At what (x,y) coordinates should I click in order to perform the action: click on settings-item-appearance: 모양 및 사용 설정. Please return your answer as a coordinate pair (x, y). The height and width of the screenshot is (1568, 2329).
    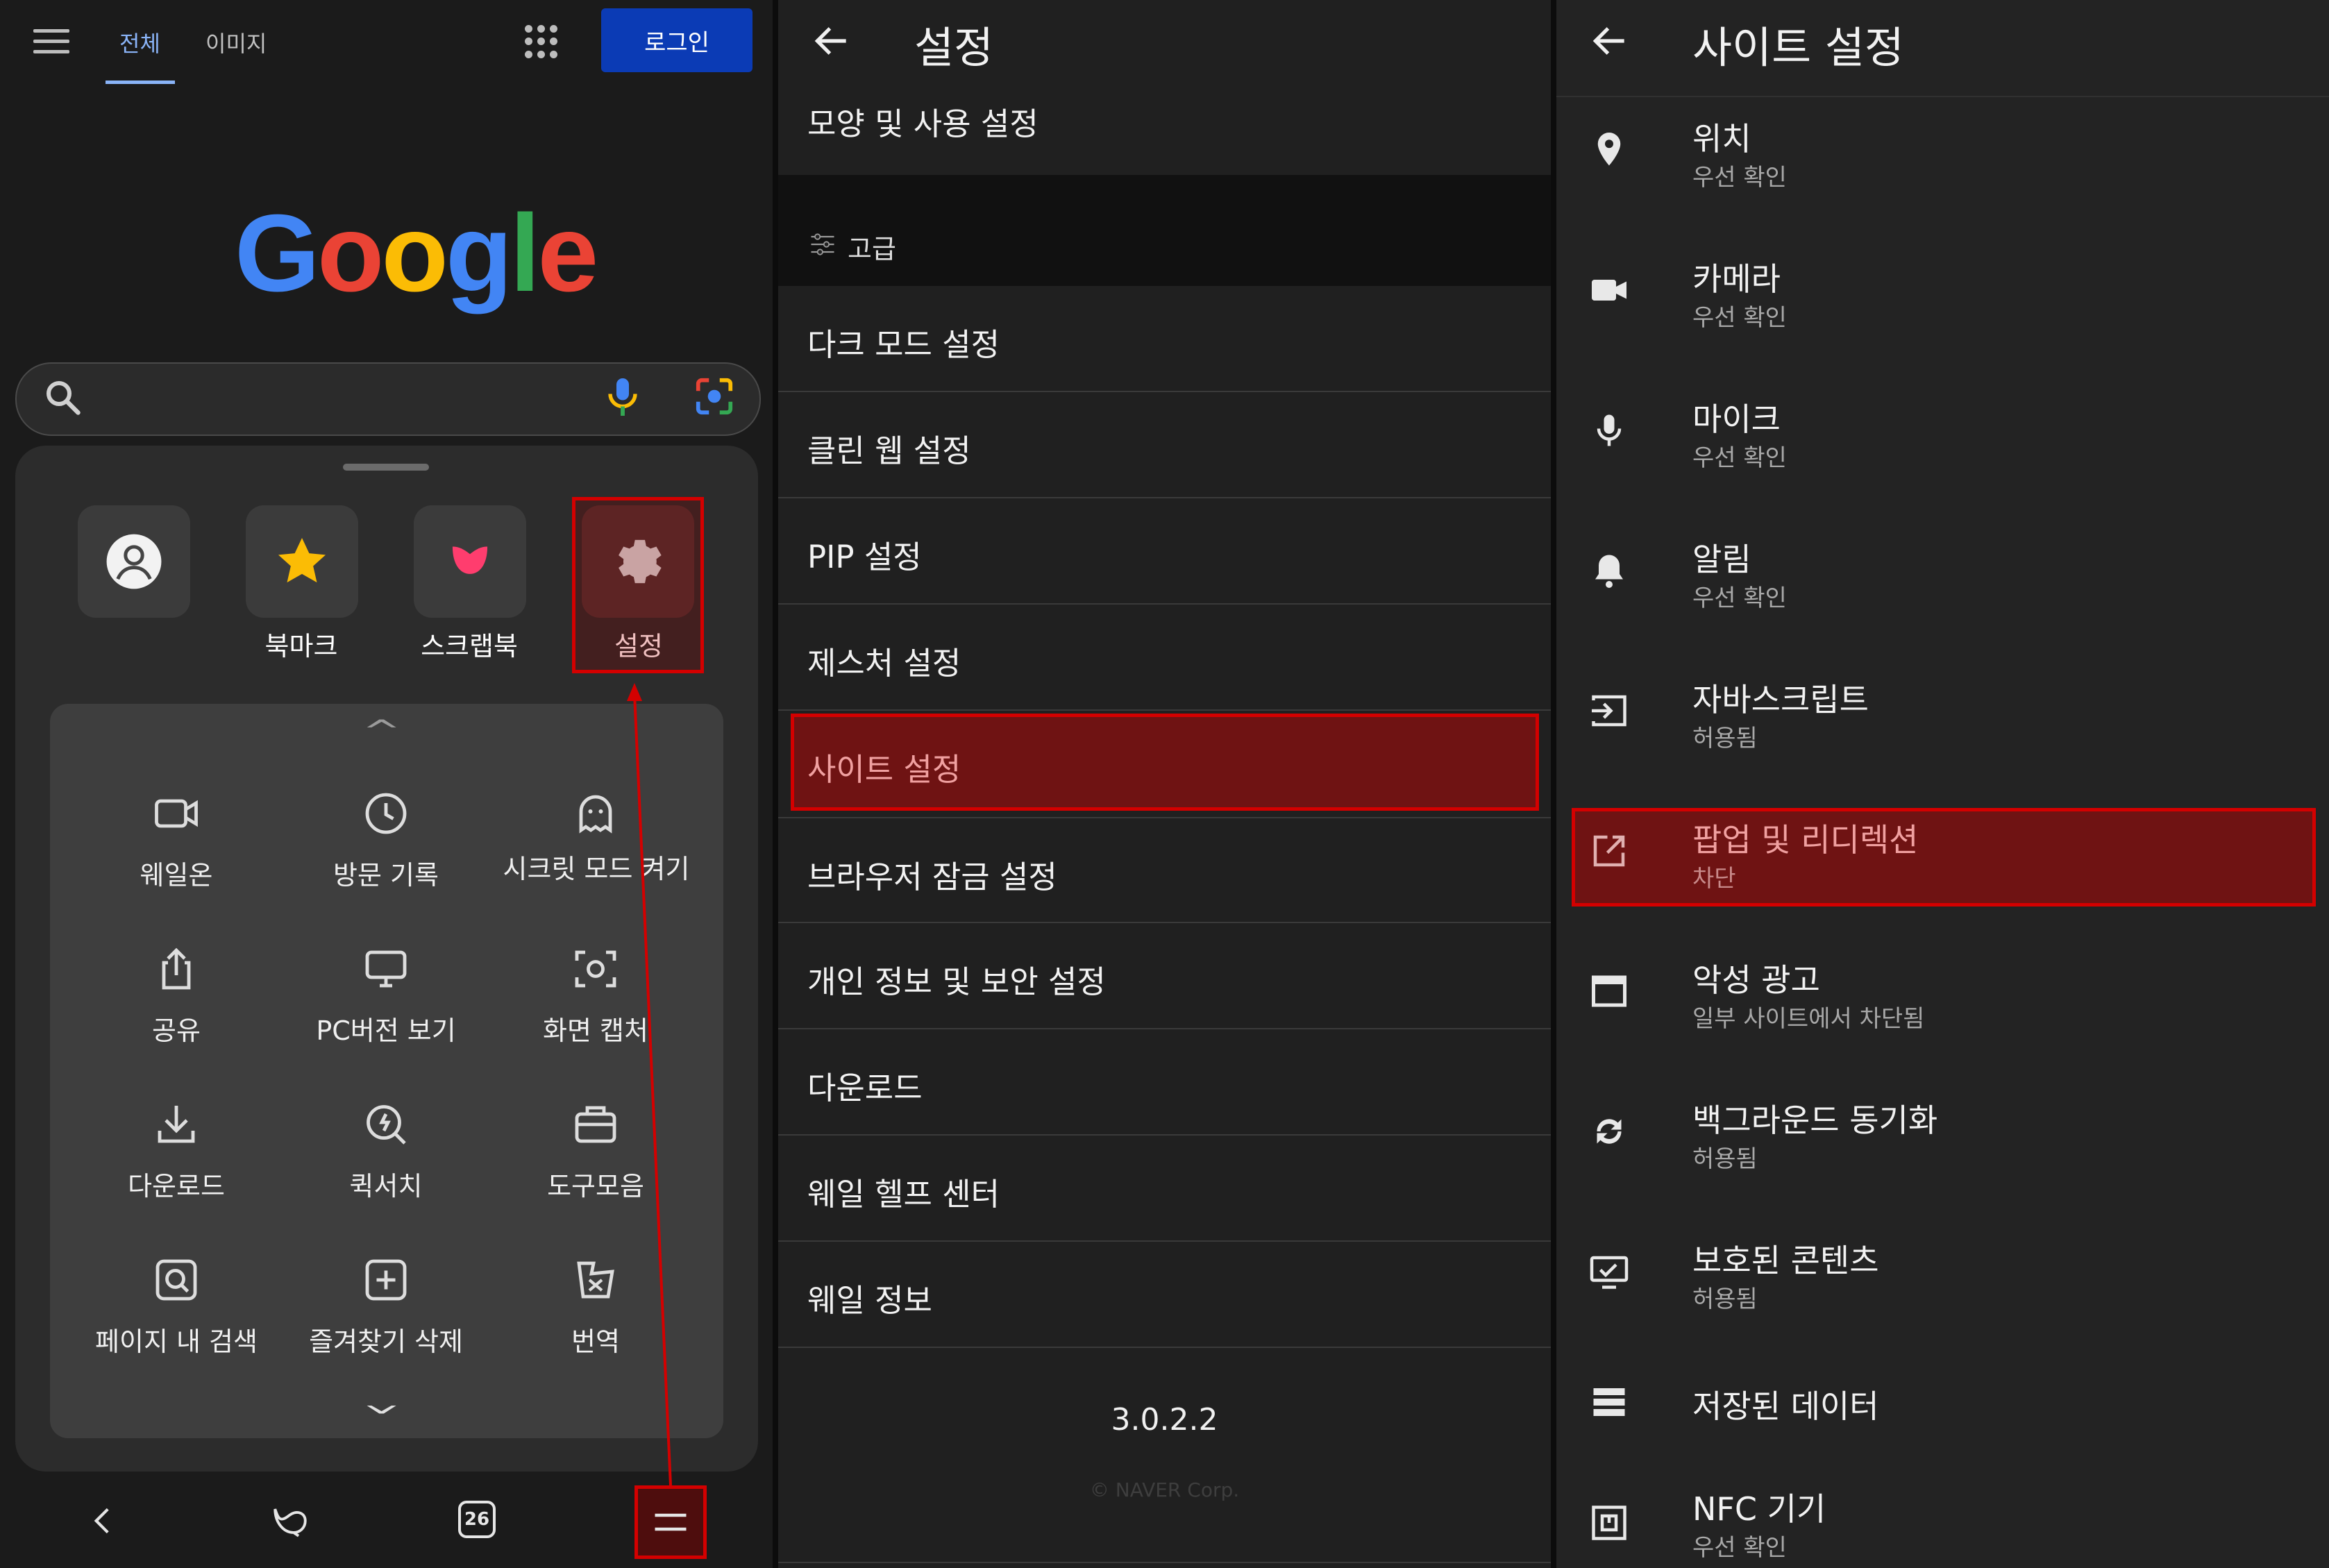
    Looking at the image, I should click on (1164, 123).